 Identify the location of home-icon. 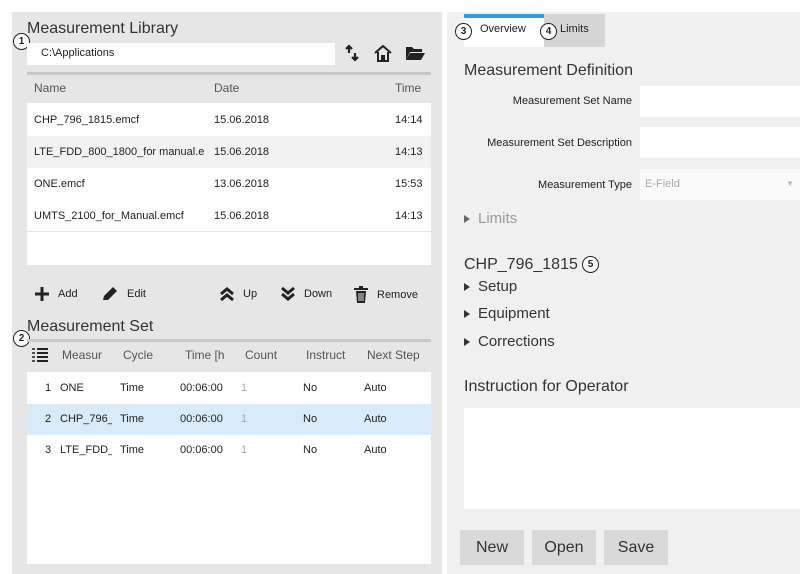
(383, 53).